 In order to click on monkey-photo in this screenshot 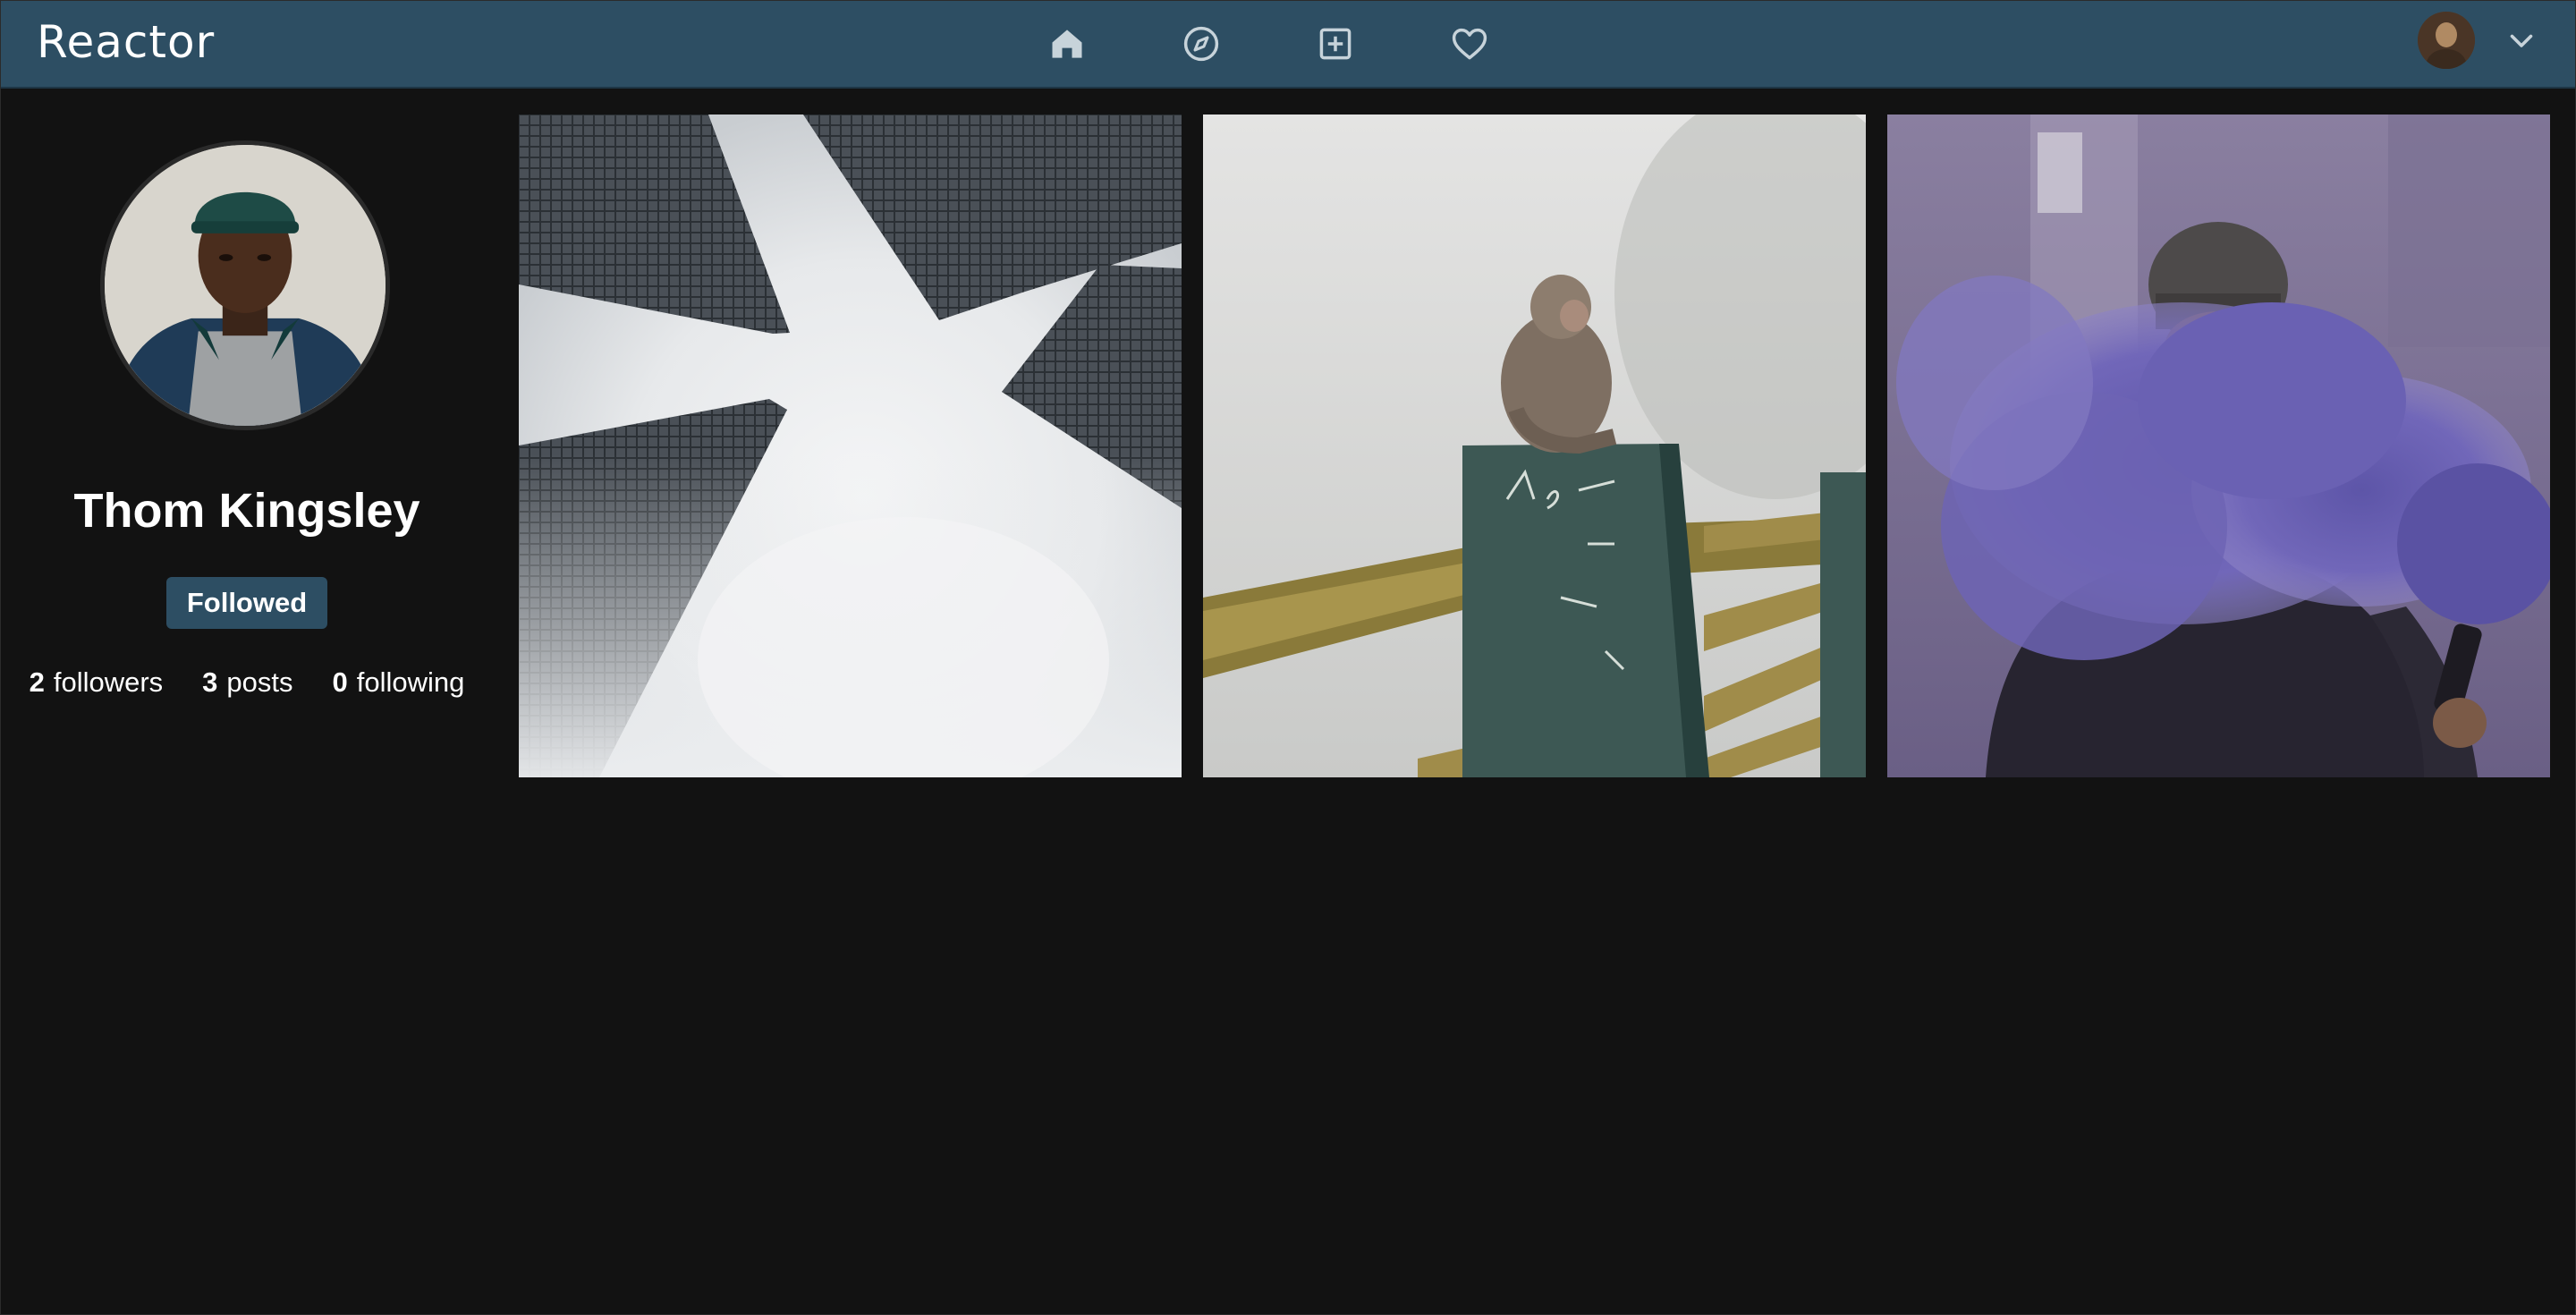, I will do `click(1534, 446)`.